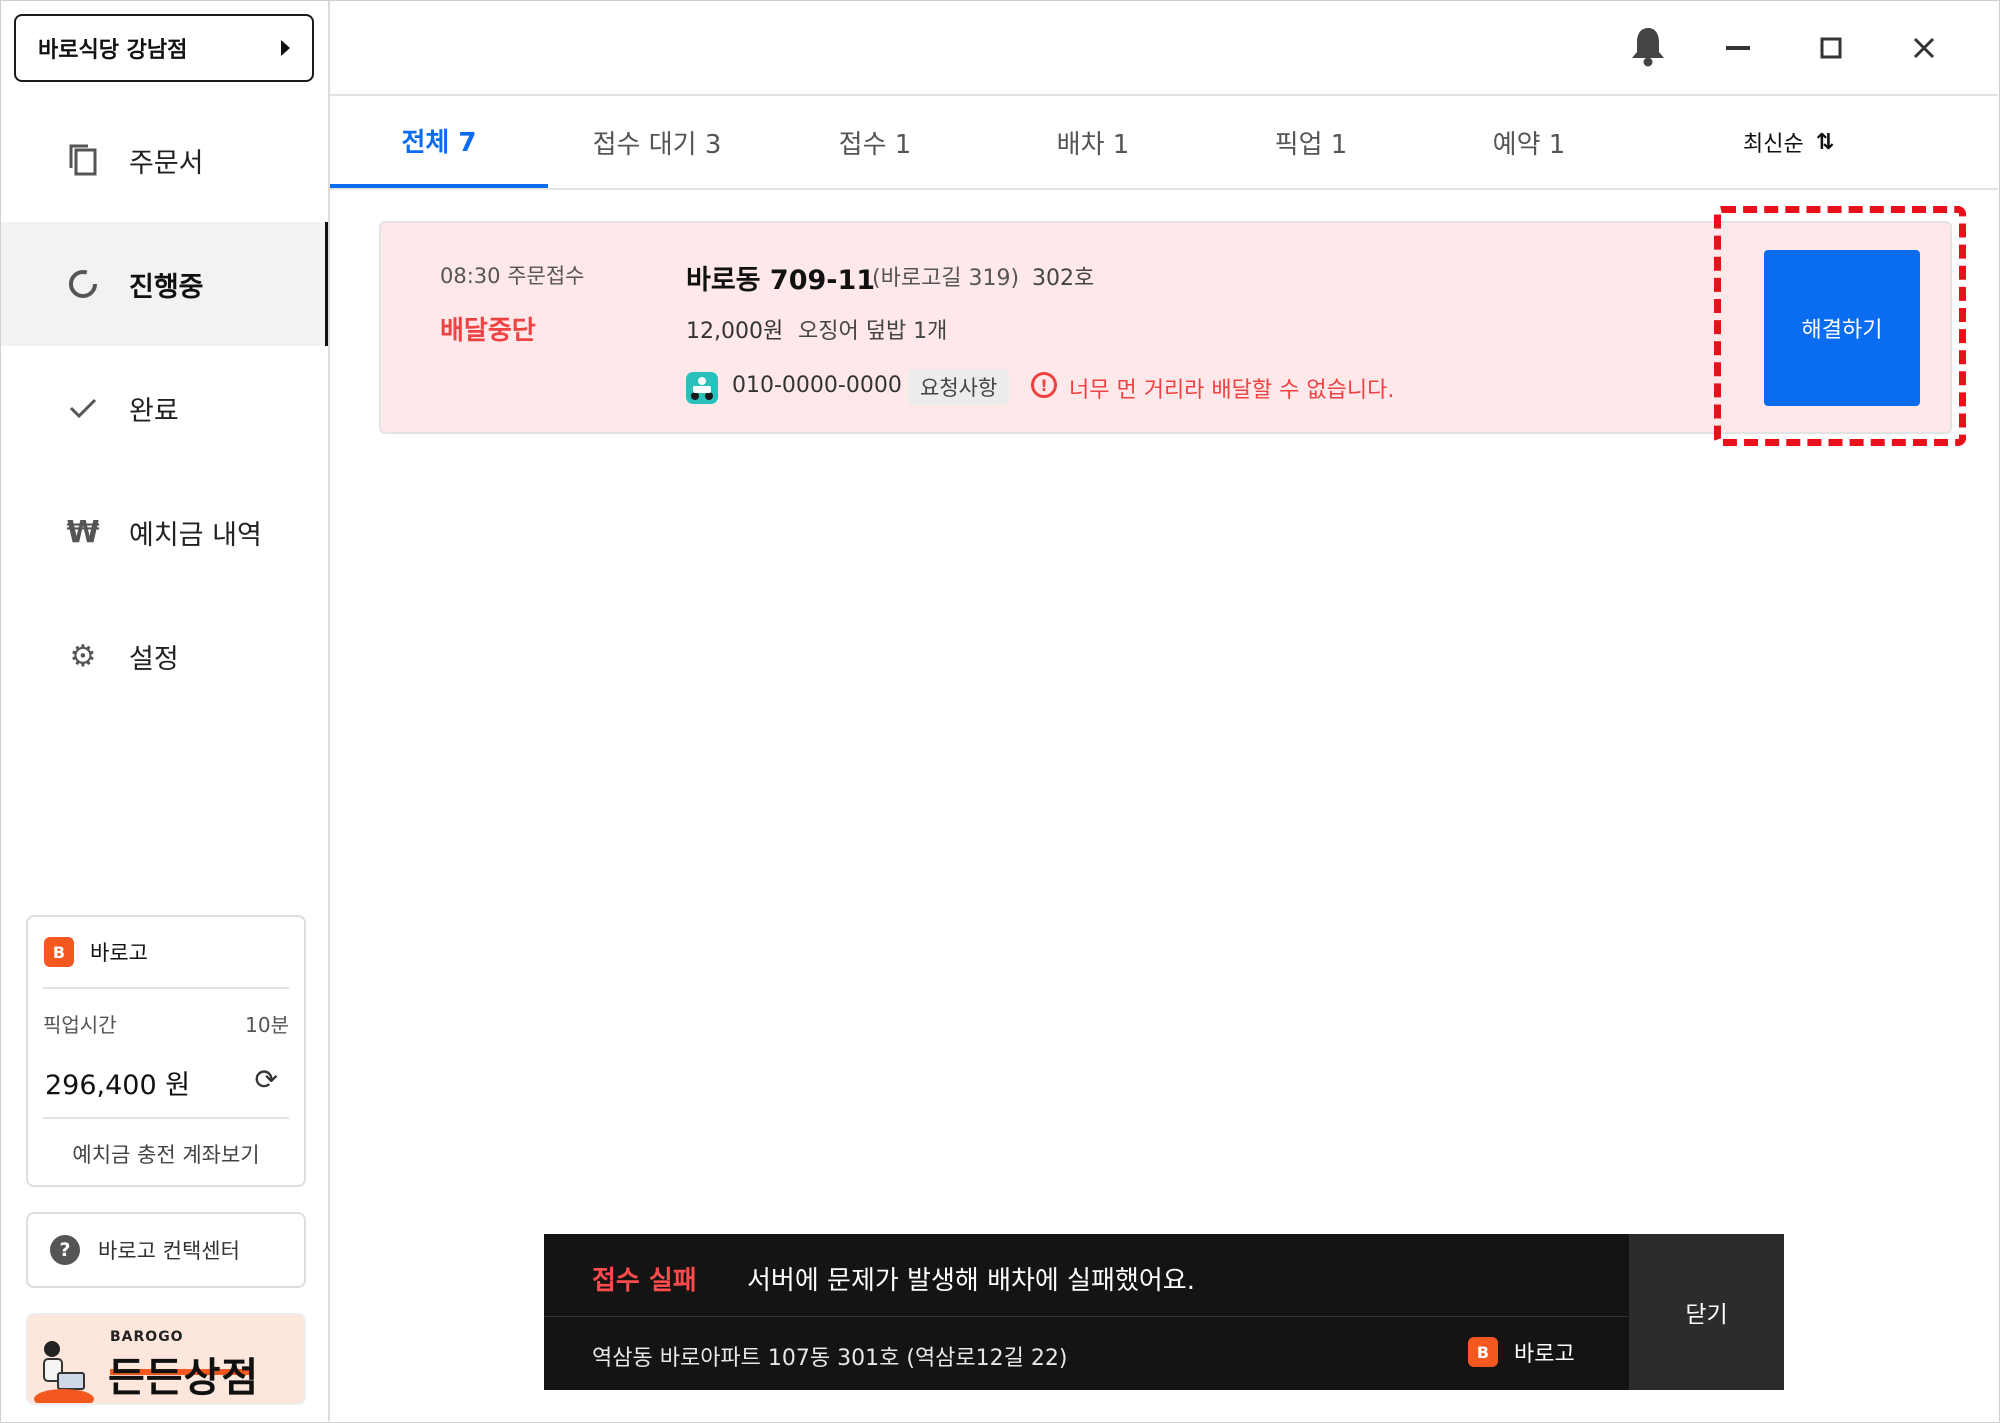  I want to click on sort-label: 최신순, so click(1773, 144).